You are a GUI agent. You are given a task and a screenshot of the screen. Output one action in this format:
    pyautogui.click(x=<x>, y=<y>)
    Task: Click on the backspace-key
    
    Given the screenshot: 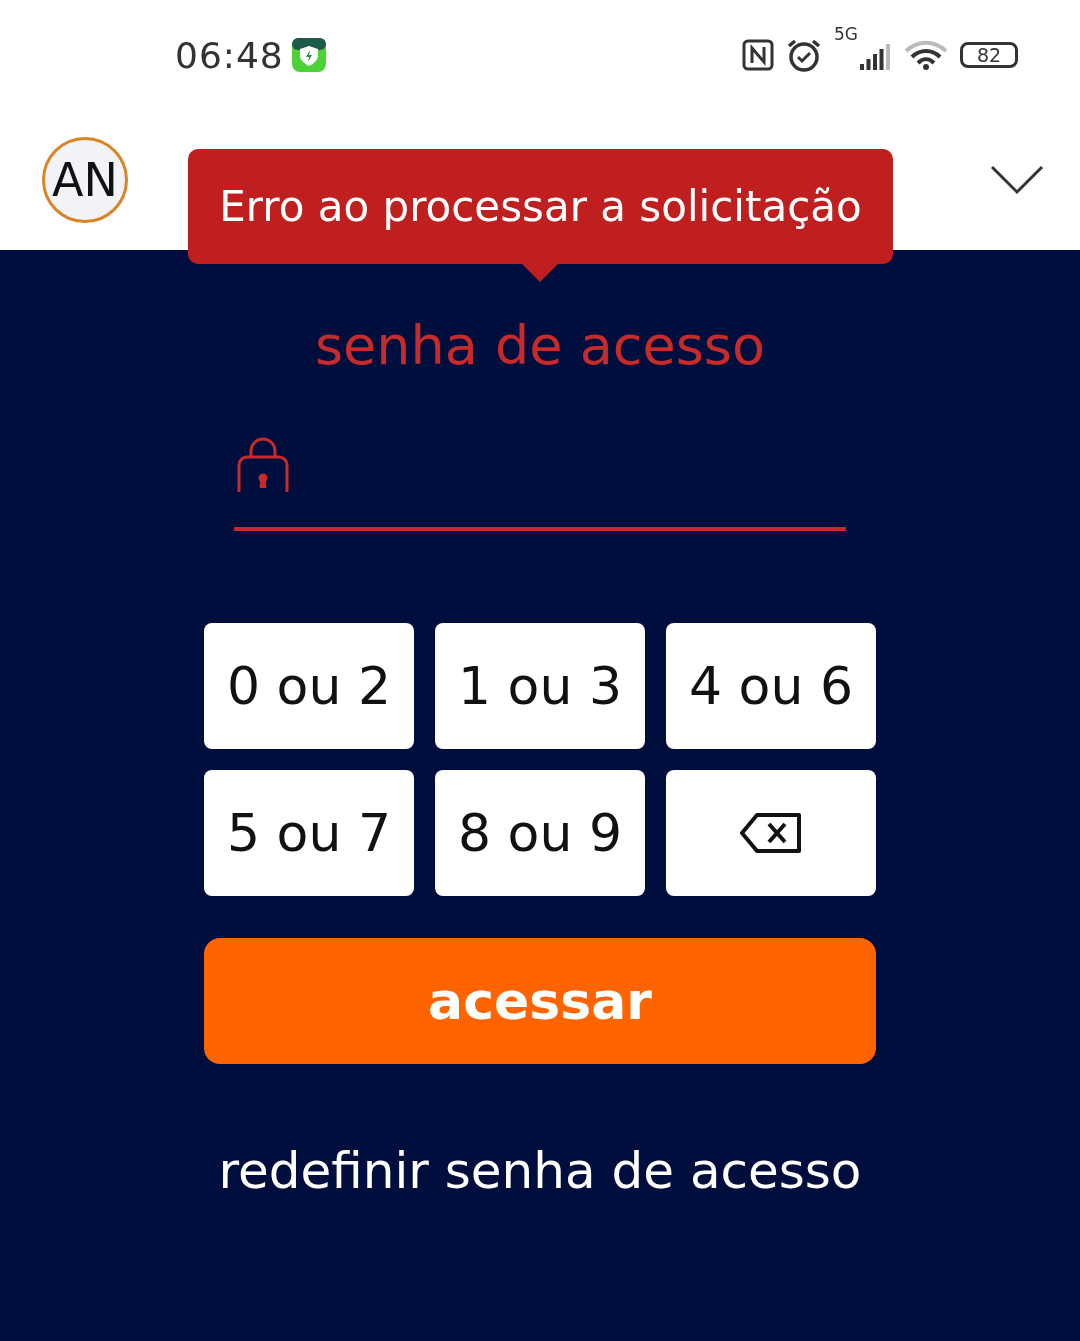 What is the action you would take?
    pyautogui.click(x=771, y=833)
    